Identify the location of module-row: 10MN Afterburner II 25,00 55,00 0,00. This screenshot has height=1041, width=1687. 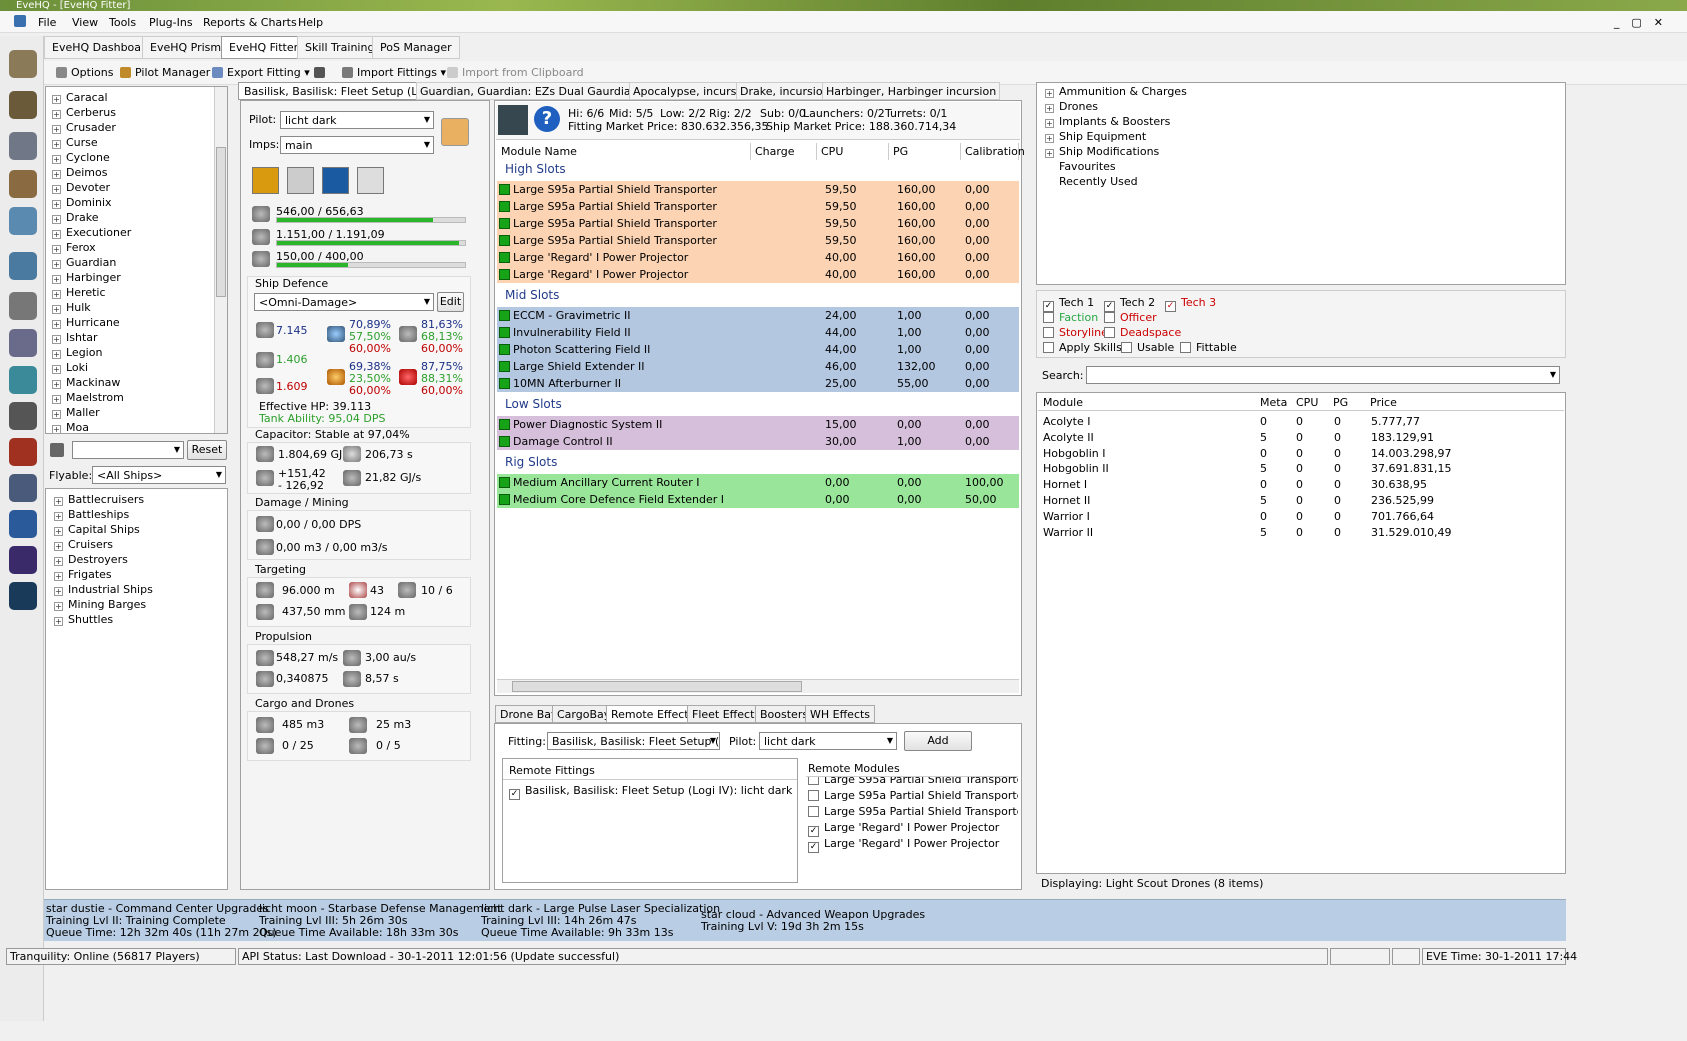
(758, 383).